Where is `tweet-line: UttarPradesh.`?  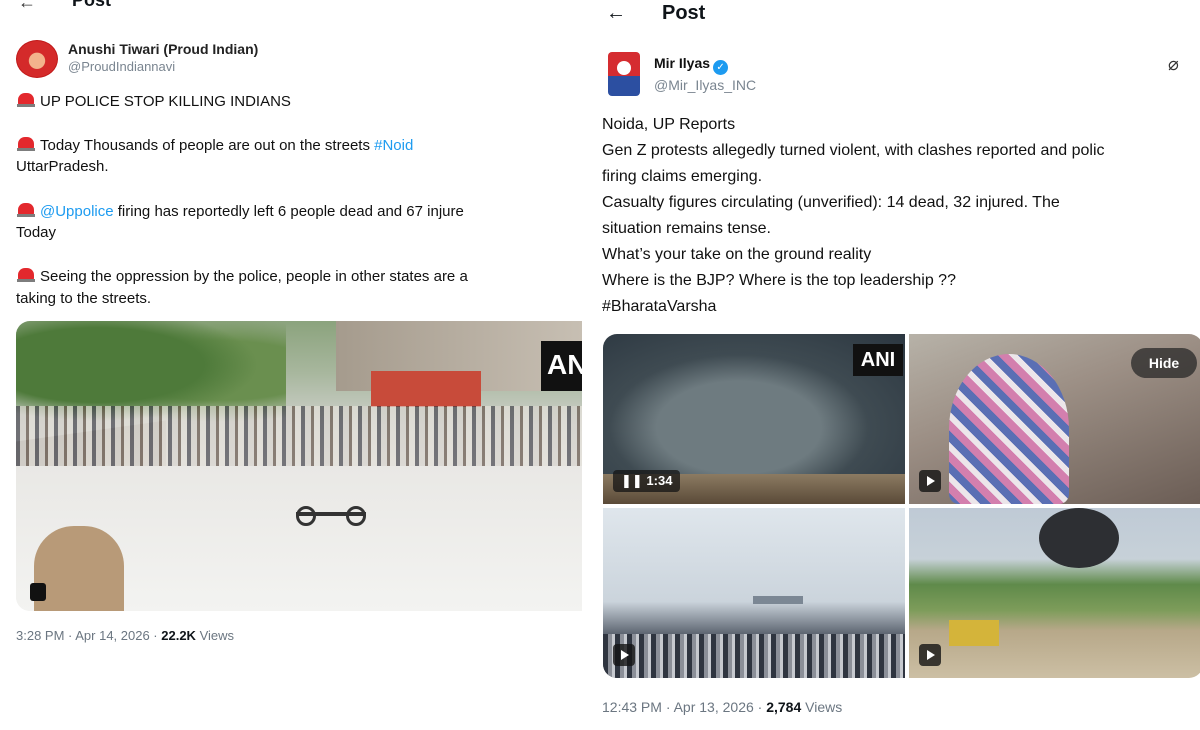
tweet-line: UttarPradesh. is located at coordinates (62, 166).